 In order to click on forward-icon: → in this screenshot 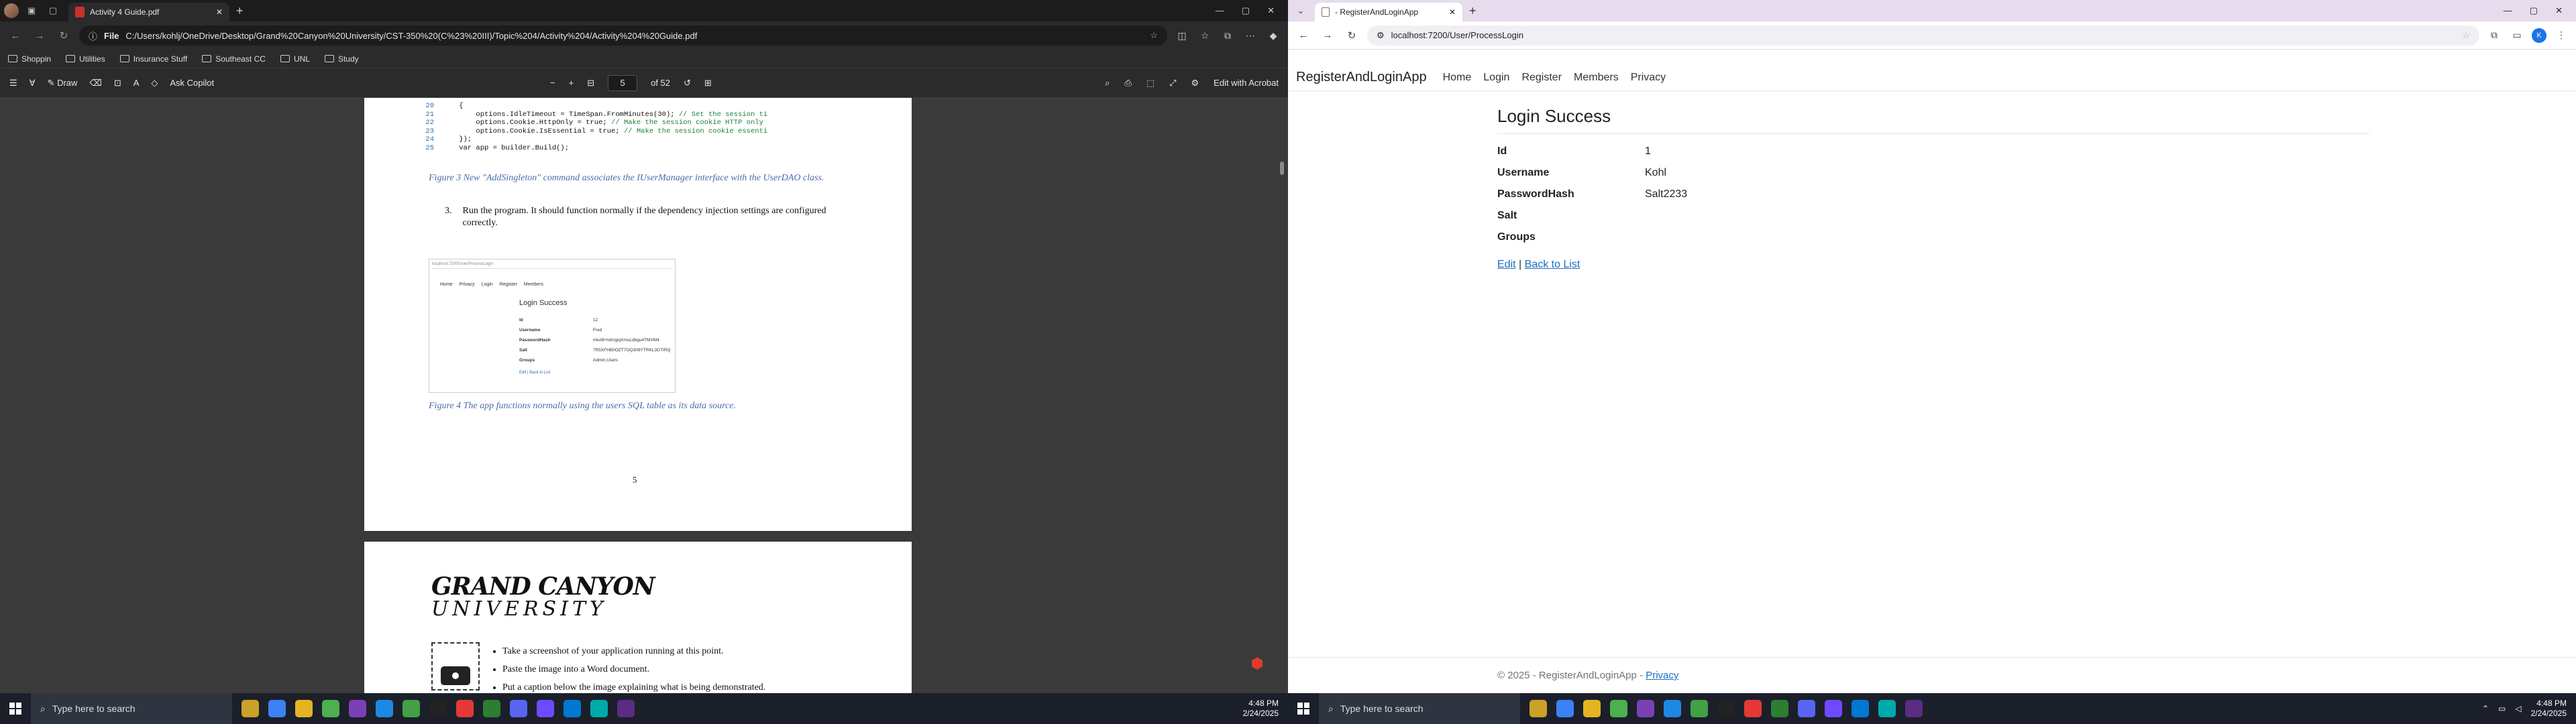, I will do `click(1327, 35)`.